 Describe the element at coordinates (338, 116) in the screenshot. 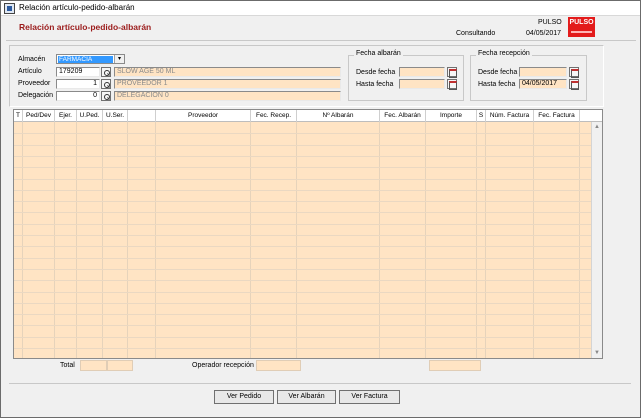

I see `column-header: Nº Albarán` at that location.